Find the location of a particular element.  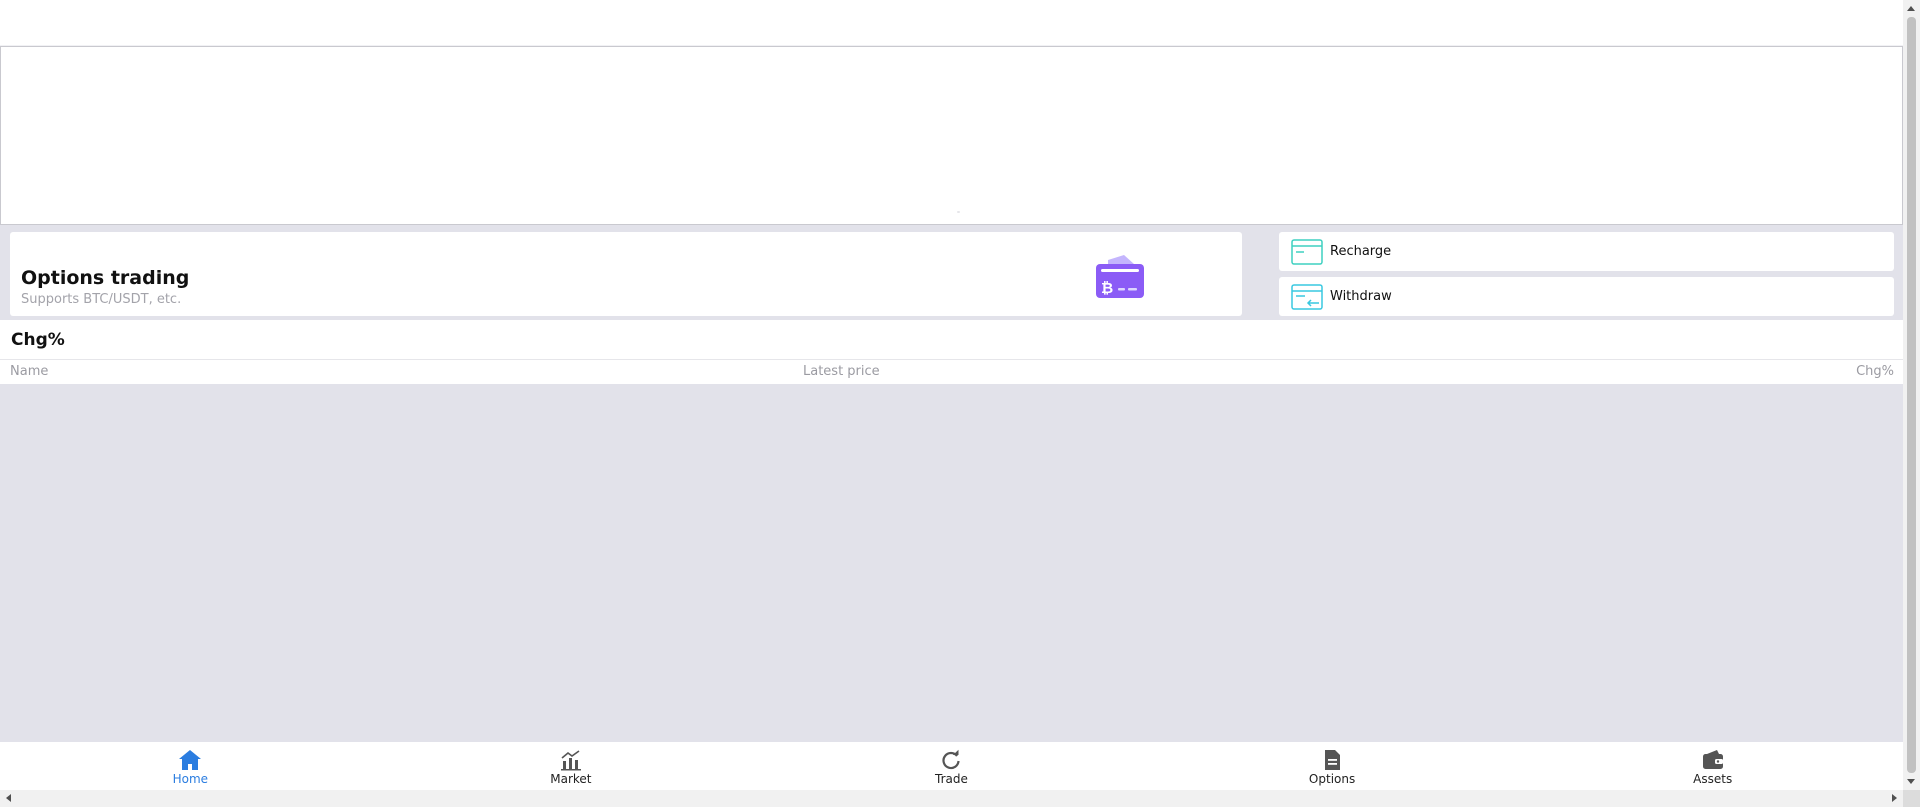

carousel-indicator is located at coordinates (958, 212).